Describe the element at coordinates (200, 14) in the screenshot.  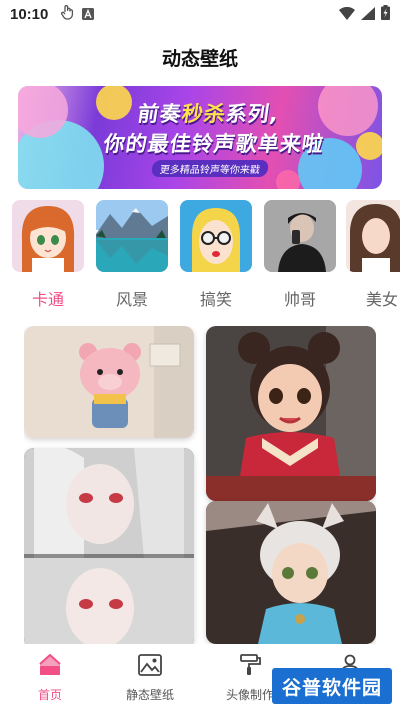
I see `status-bar: 10:10` at that location.